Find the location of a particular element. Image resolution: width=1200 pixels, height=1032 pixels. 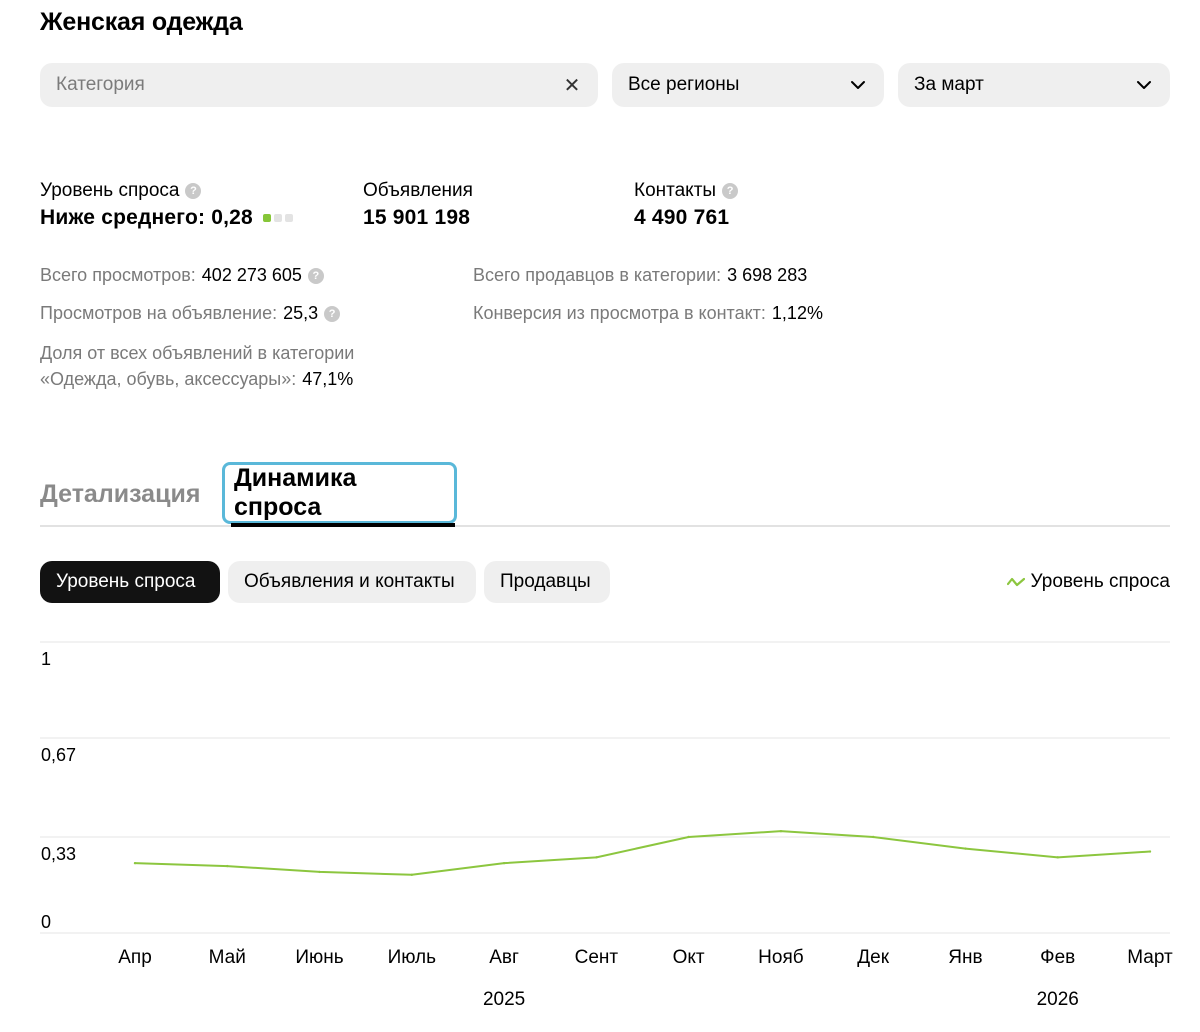

total-sellers-value: 3 698 283 is located at coordinates (767, 275).